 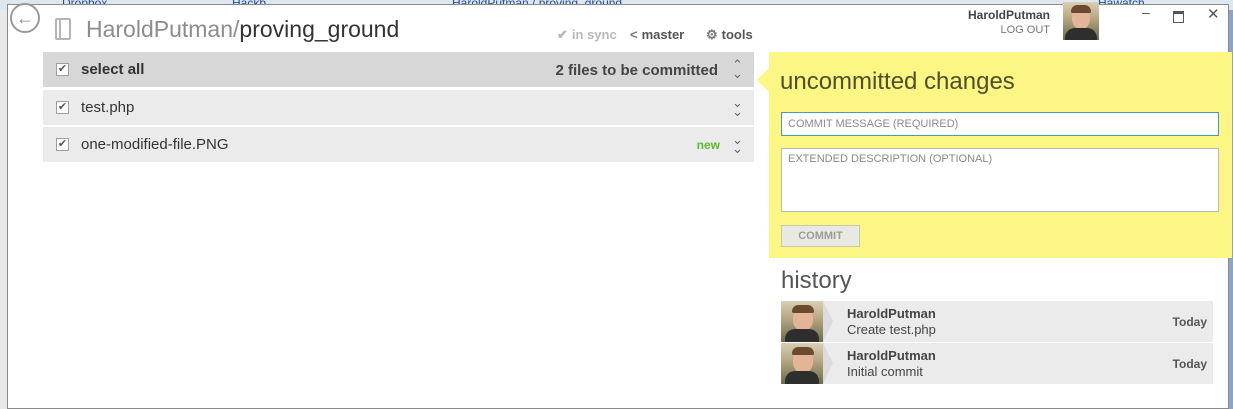 I want to click on commit-count: 2 files to be committed, so click(x=636, y=70).